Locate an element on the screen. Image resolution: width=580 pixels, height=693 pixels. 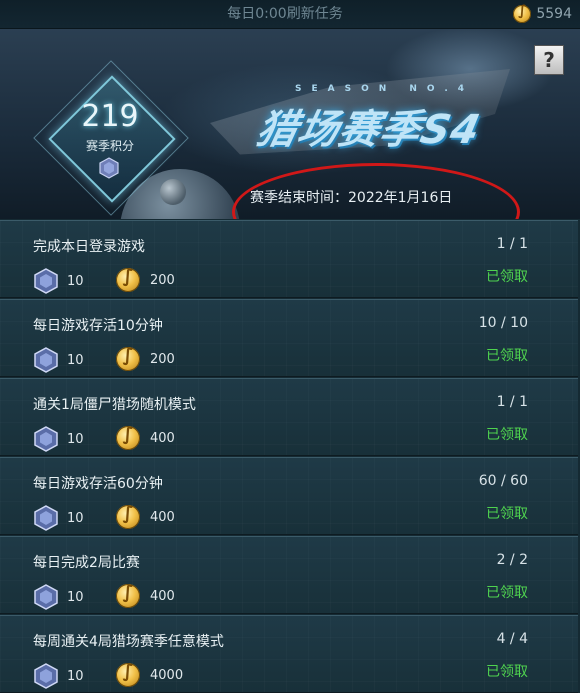
season-score-label: 赛季积分 is located at coordinates (109, 146).